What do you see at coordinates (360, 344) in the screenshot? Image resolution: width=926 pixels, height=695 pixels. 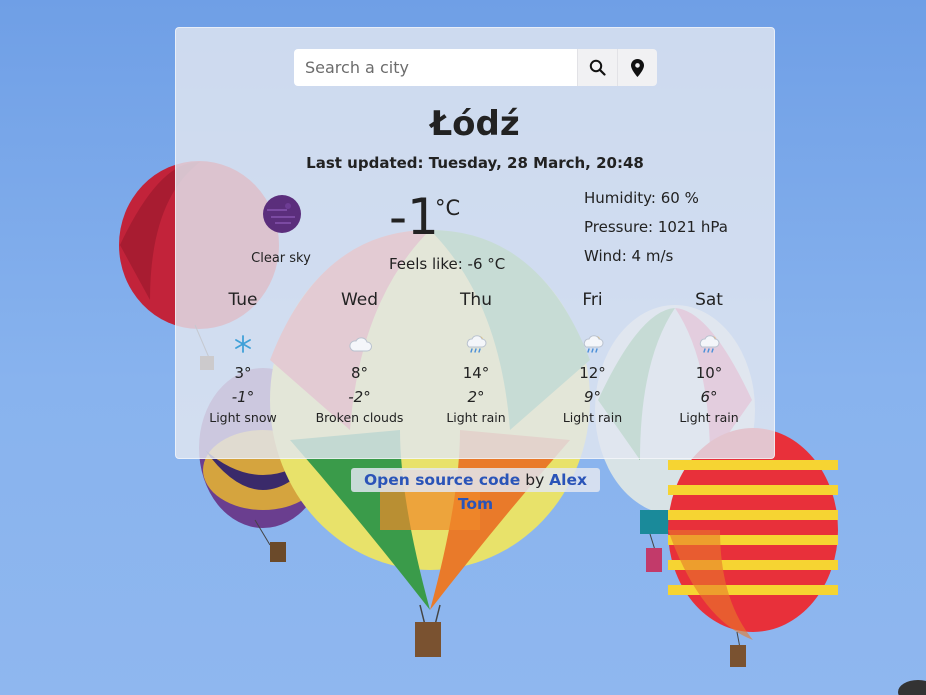 I see `cloud-icon` at bounding box center [360, 344].